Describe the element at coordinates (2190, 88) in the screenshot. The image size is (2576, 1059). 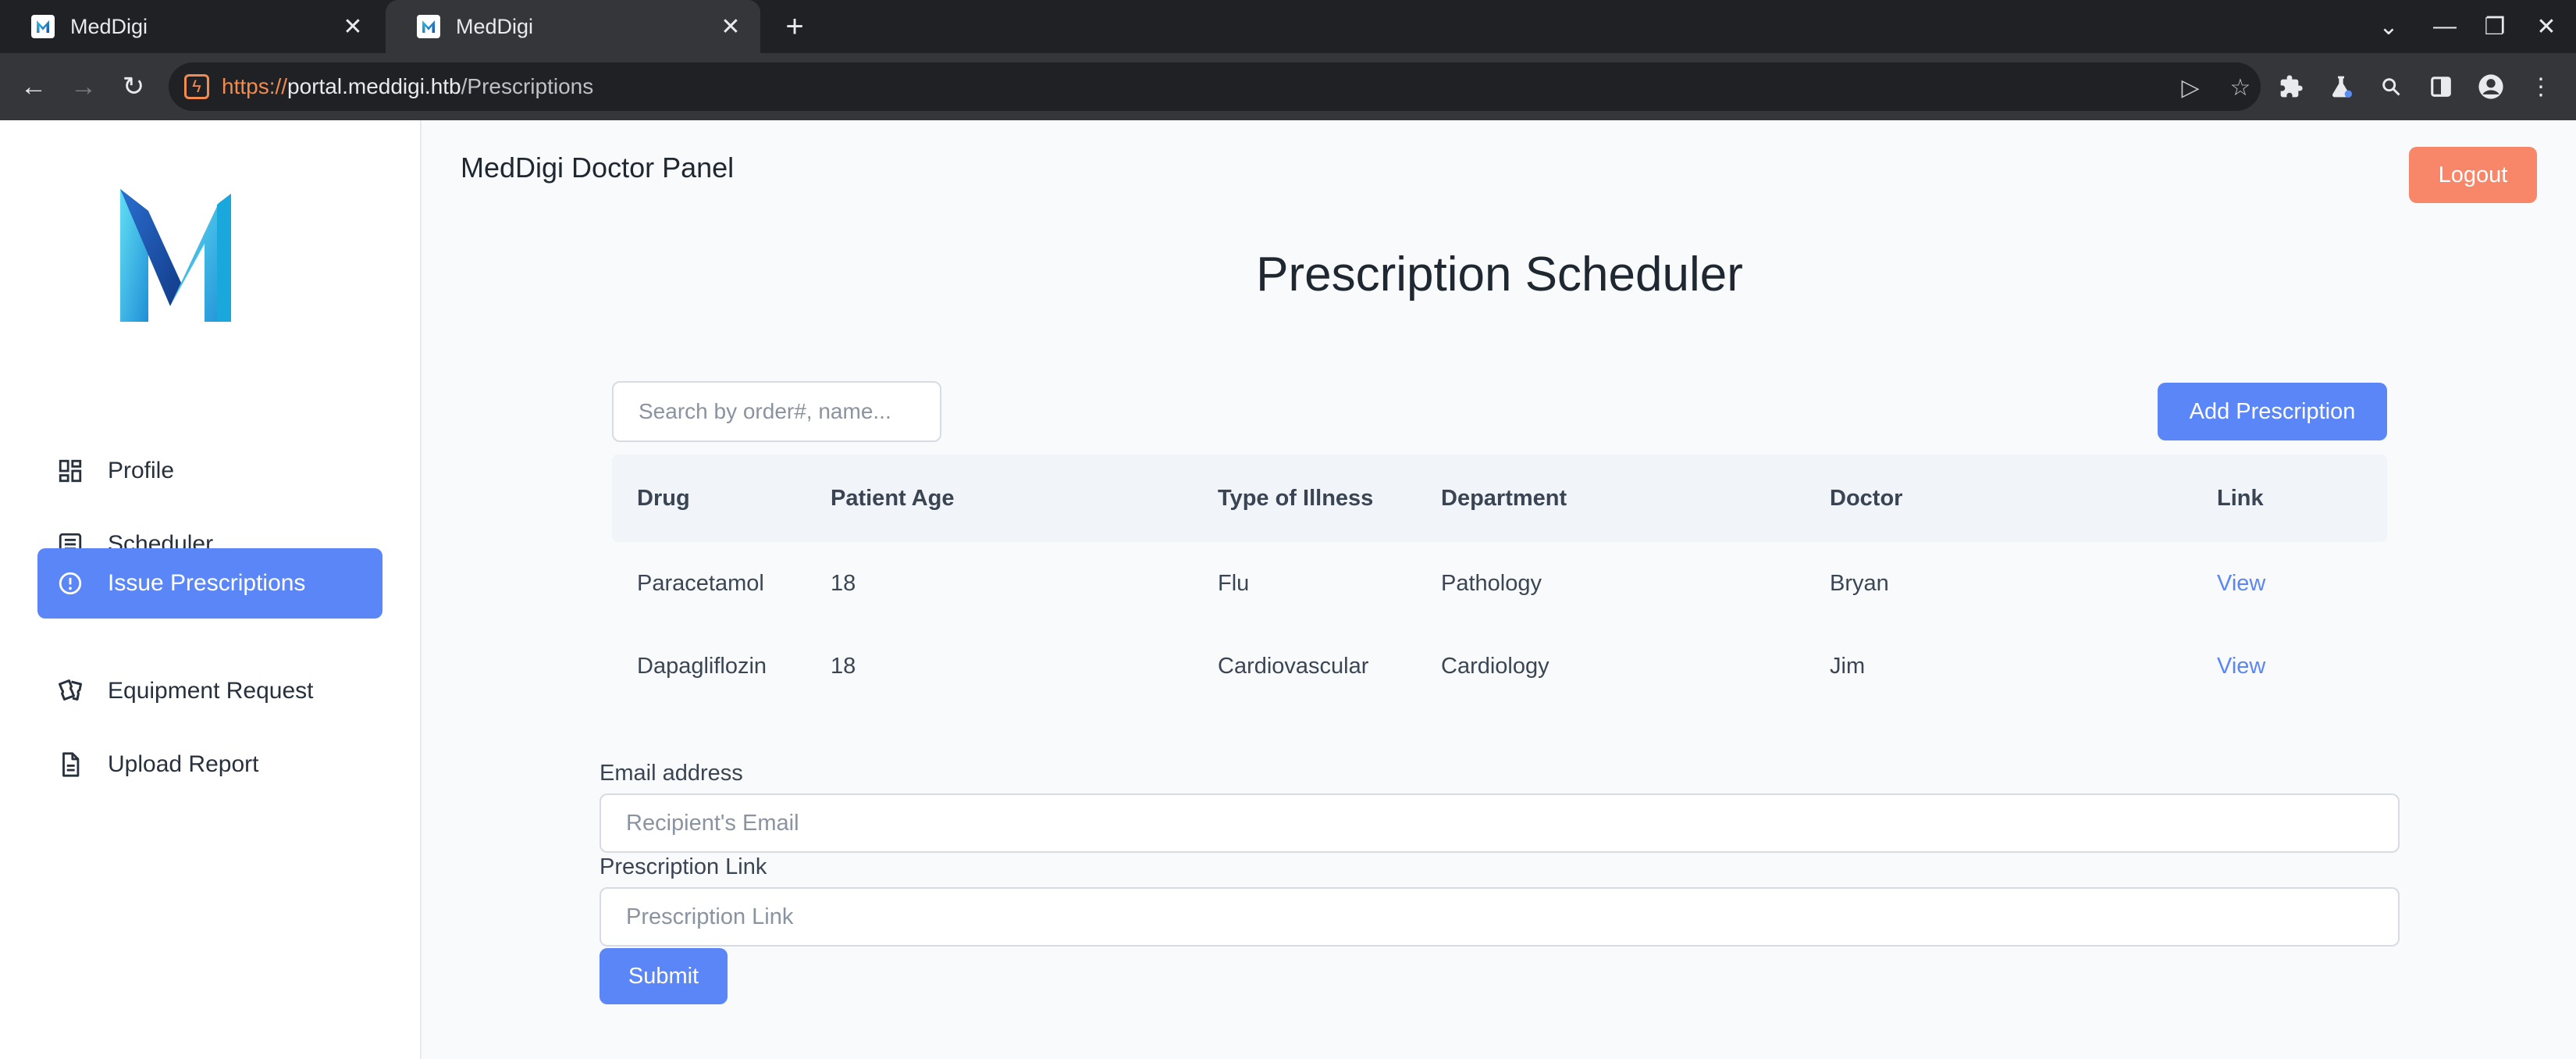
I see `send-tab-icon: ▷` at that location.